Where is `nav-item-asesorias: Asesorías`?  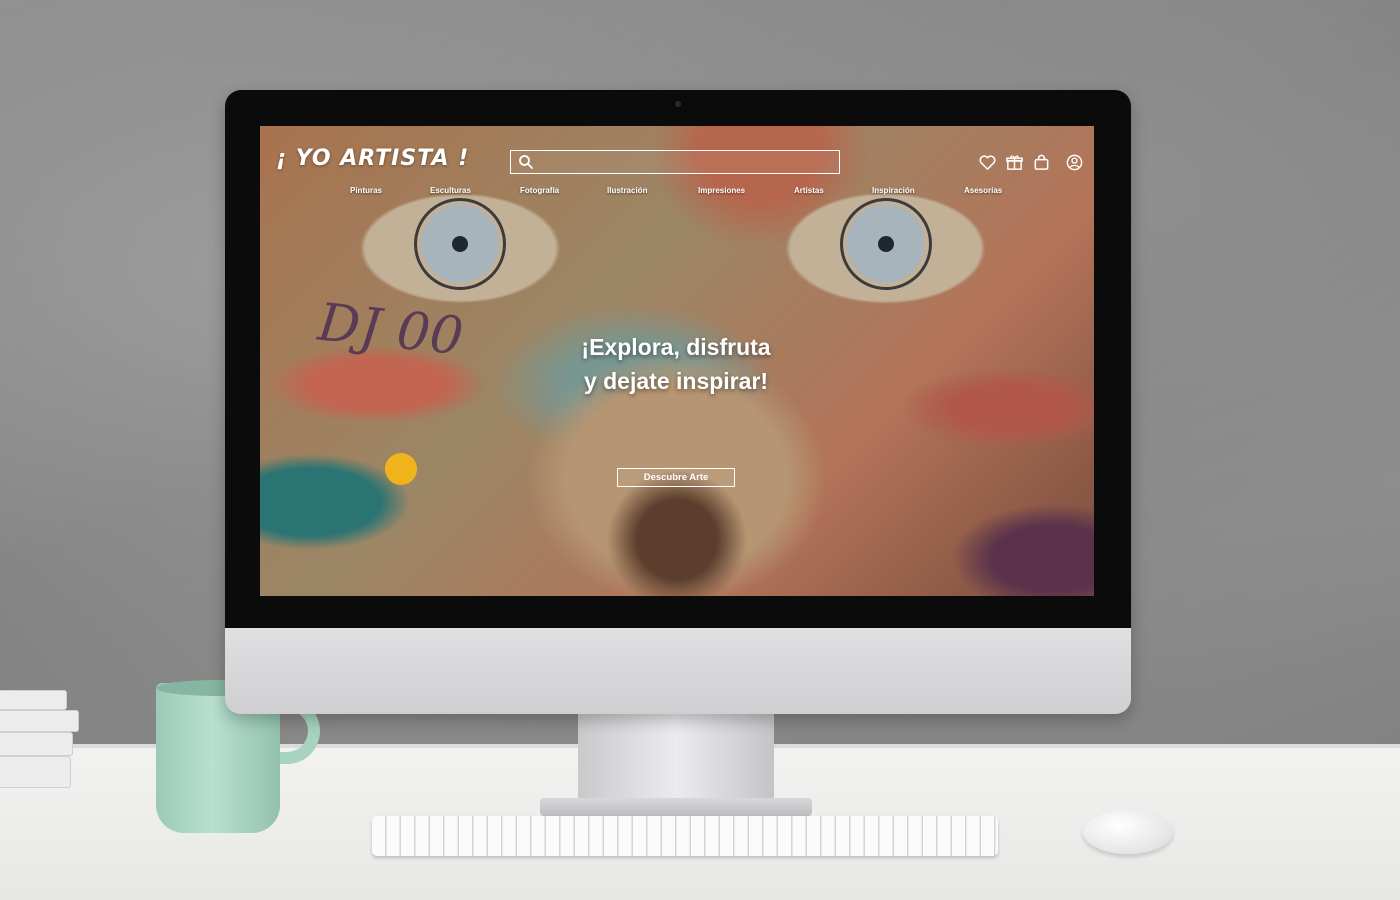
nav-item-asesorias: Asesorías is located at coordinates (983, 190).